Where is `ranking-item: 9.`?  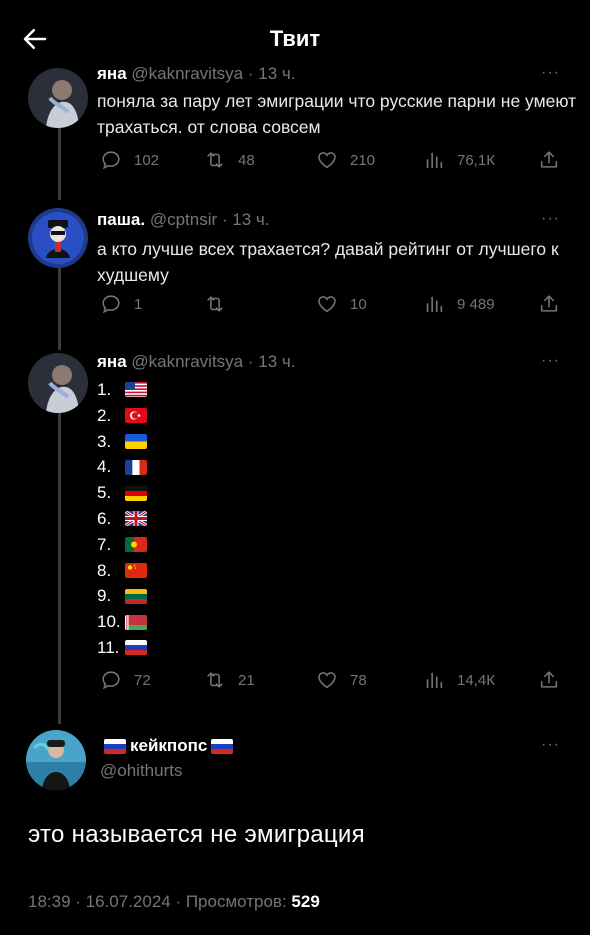
ranking-item: 9. is located at coordinates (122, 596).